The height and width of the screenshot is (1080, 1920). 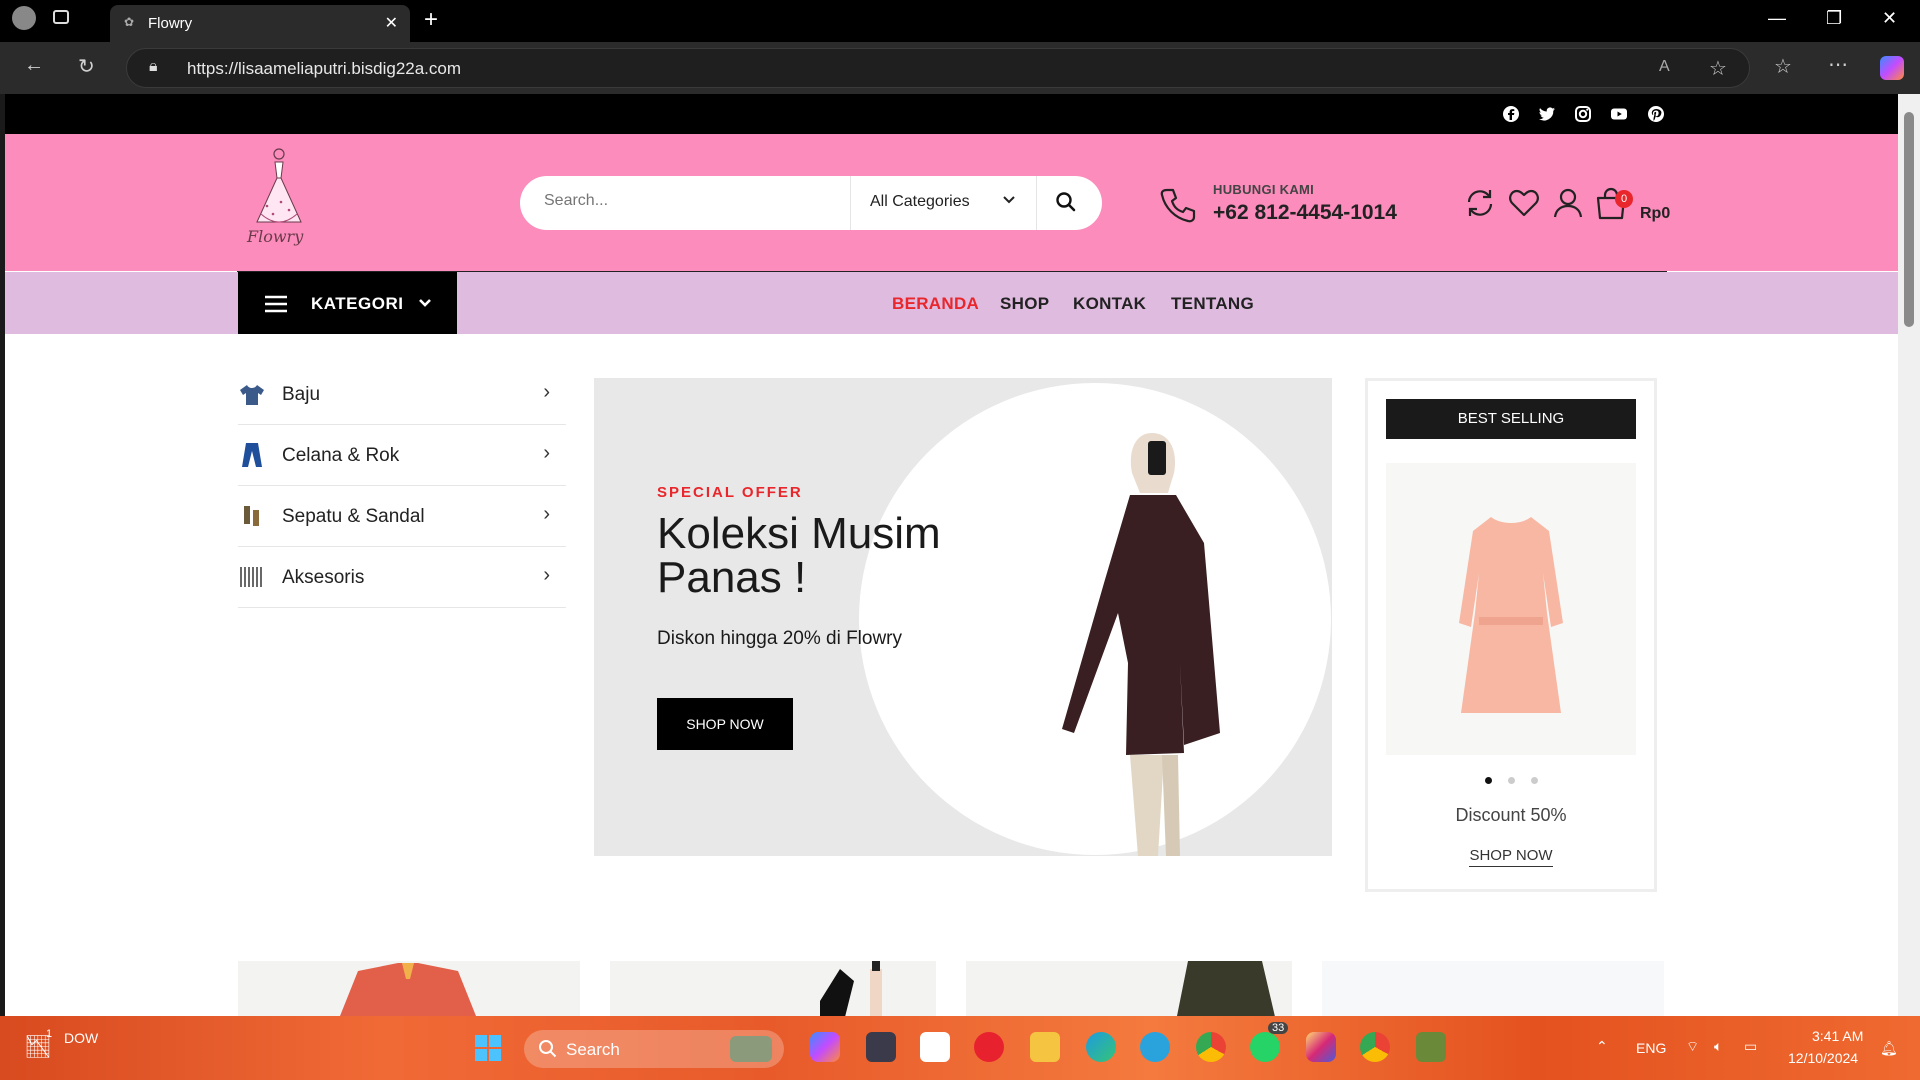 What do you see at coordinates (1024, 304) in the screenshot?
I see `nav-shop: SHOP` at bounding box center [1024, 304].